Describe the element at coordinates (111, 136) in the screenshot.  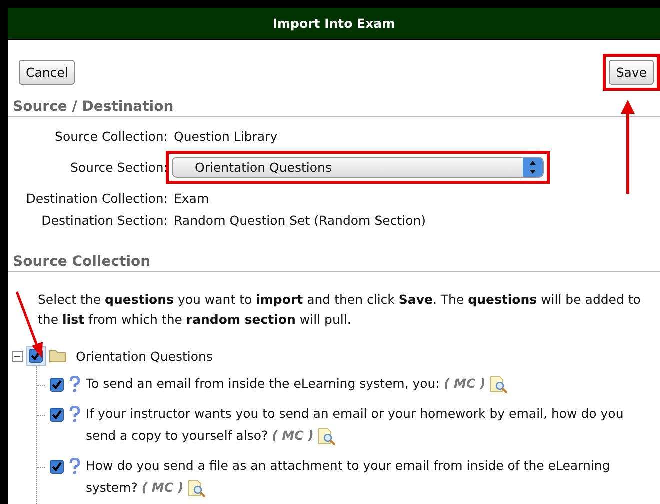
I see `field-label: Source Collection:` at that location.